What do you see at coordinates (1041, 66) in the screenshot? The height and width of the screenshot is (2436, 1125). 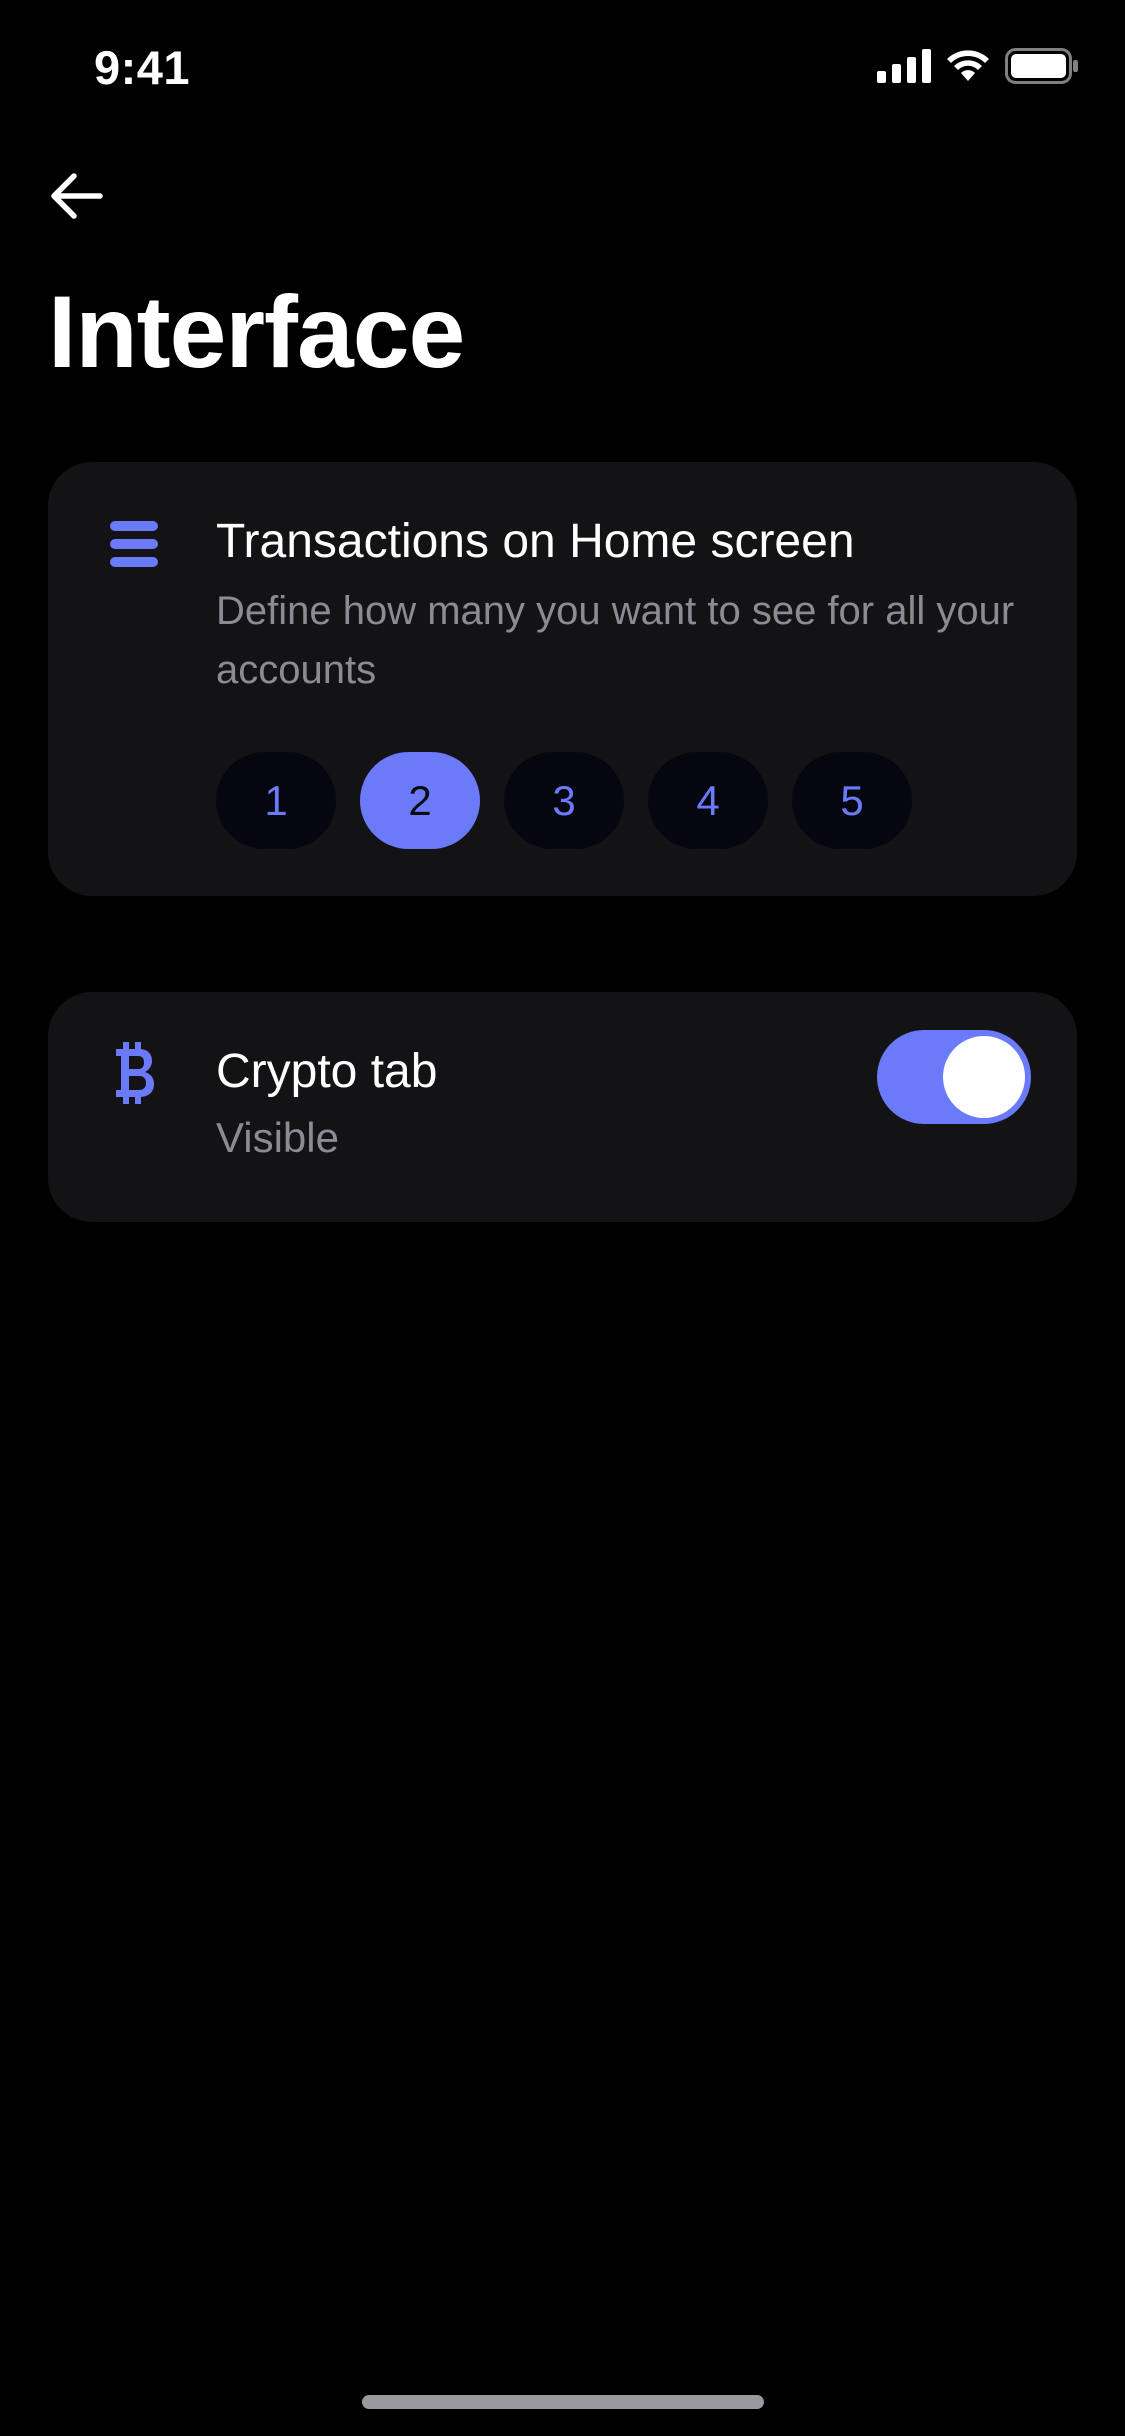 I see `battery-icon` at bounding box center [1041, 66].